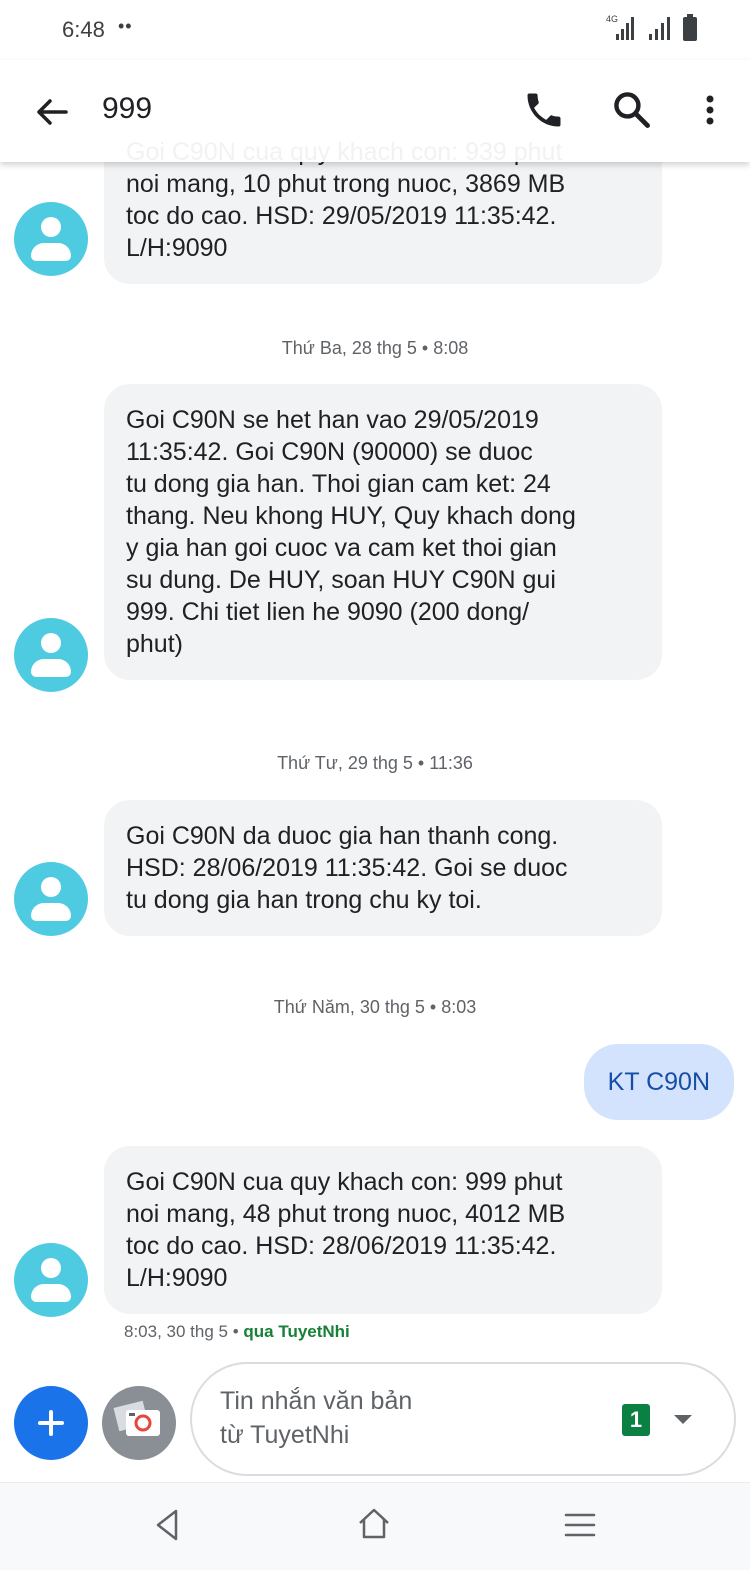  I want to click on notification-dots-icon: ••, so click(125, 26).